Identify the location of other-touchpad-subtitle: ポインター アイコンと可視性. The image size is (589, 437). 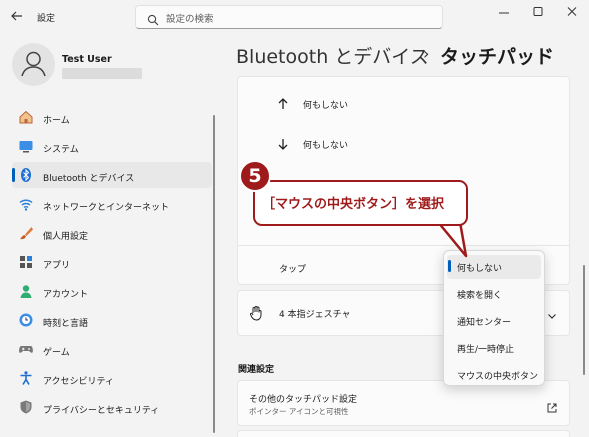
(299, 411).